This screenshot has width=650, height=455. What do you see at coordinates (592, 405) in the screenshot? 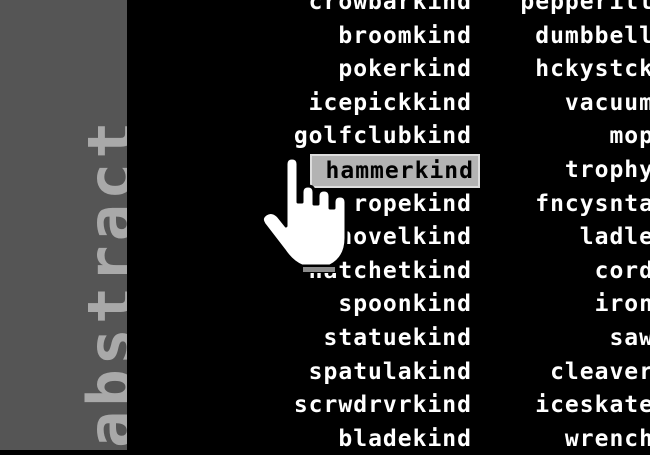
I see `object-item-iceskate: iceskate` at bounding box center [592, 405].